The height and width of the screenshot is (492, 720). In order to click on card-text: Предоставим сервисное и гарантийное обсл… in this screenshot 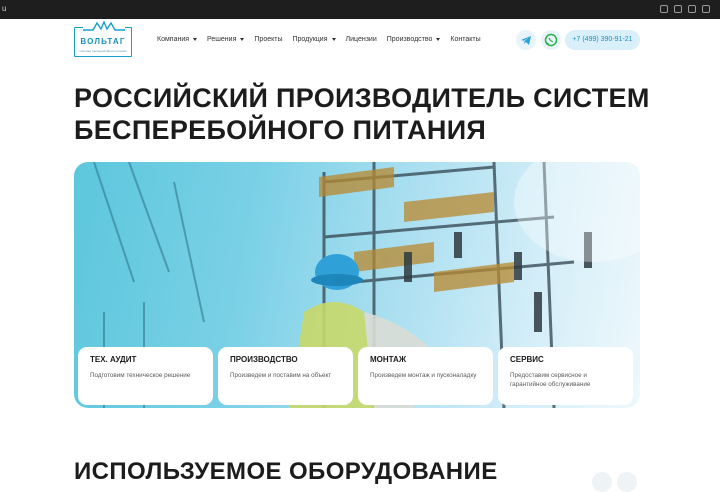, I will do `click(550, 380)`.